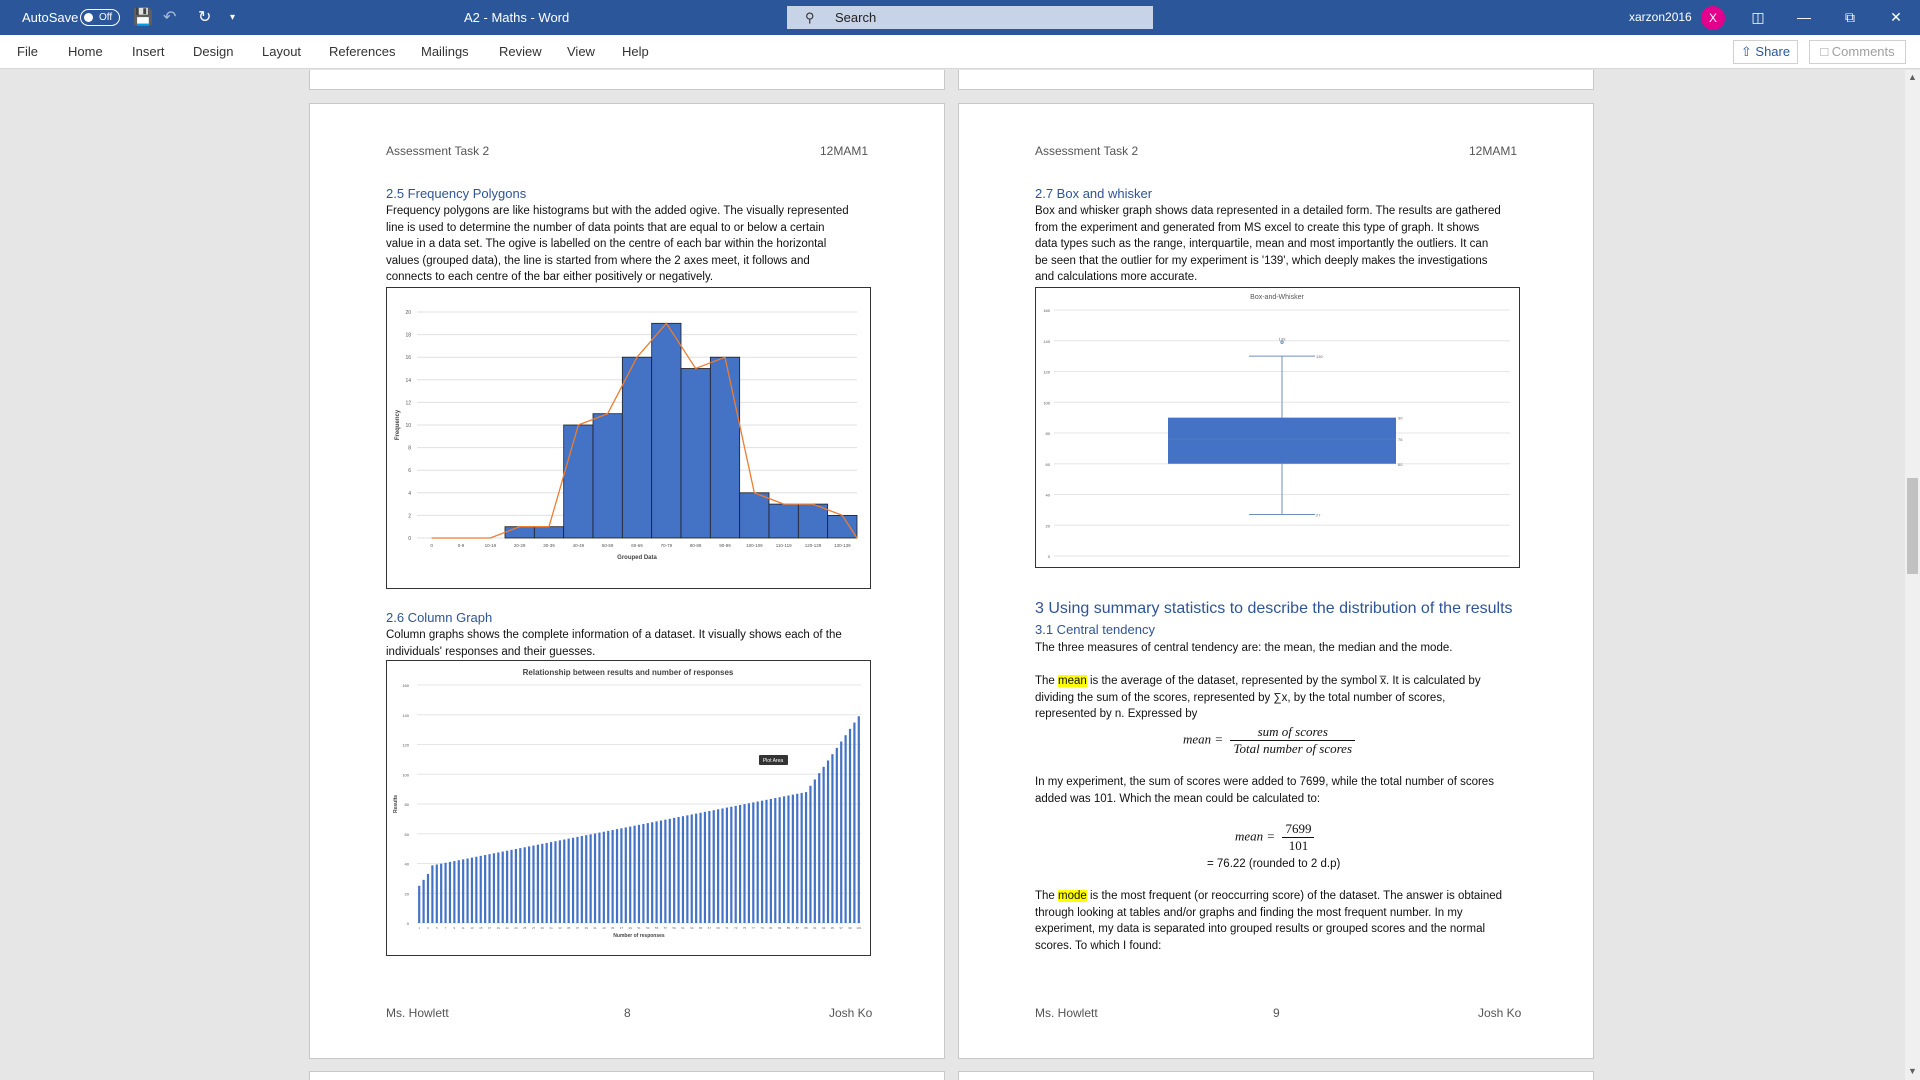 The image size is (1920, 1080). What do you see at coordinates (710, 928) in the screenshot?
I see `x-tick-label: 67` at bounding box center [710, 928].